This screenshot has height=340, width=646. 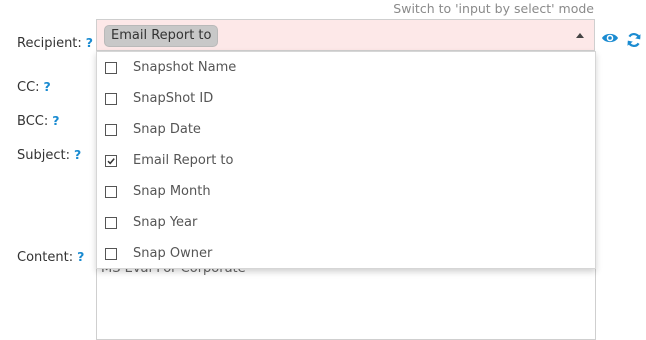 I want to click on option-label: Snap Year, so click(x=165, y=222).